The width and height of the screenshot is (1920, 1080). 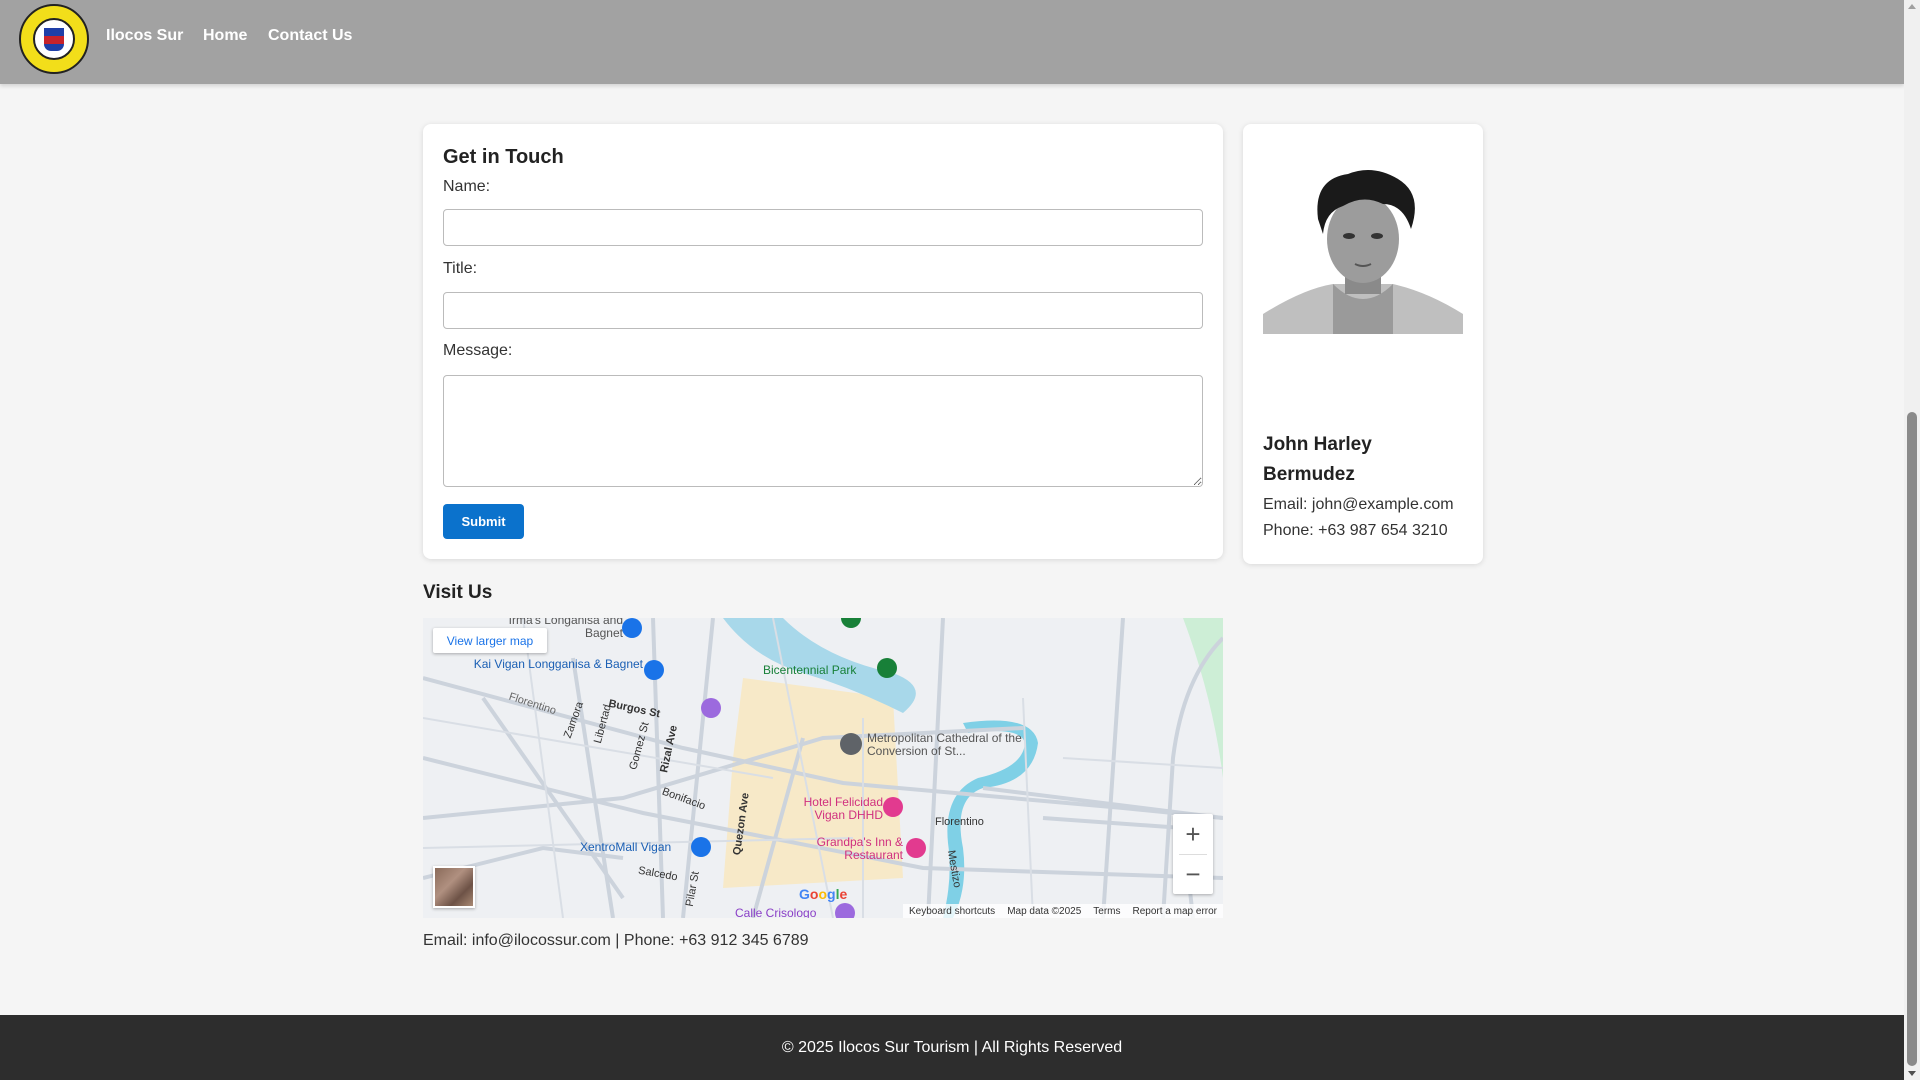 What do you see at coordinates (458, 592) in the screenshot?
I see `visit-us-heading: Visit Us` at bounding box center [458, 592].